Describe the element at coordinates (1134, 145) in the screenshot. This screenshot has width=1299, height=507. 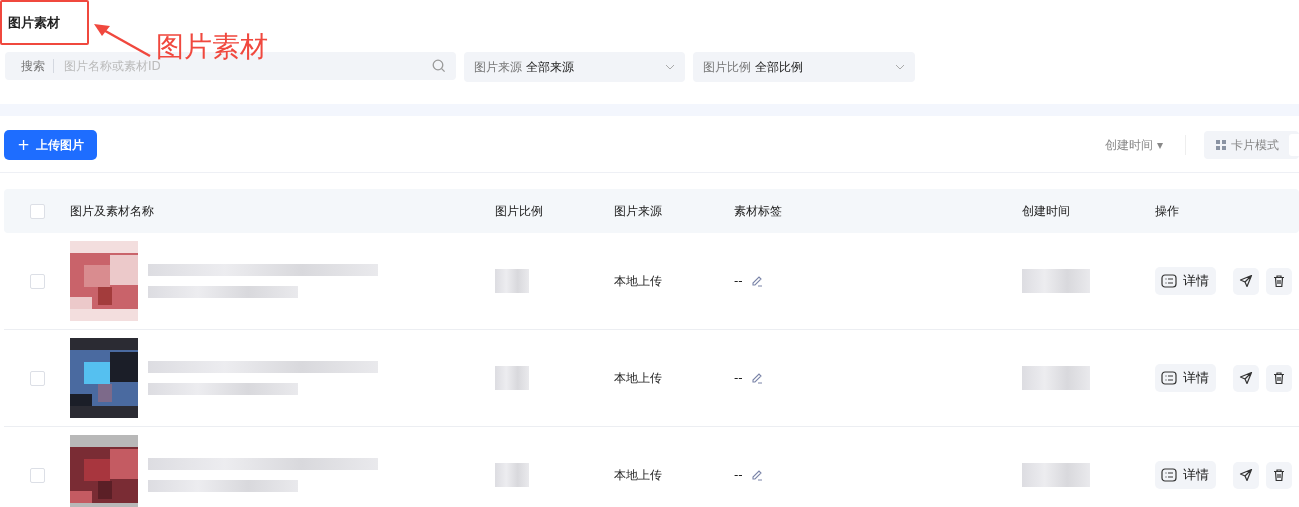
I see `sort-dropdown: 创建时间 ▾` at that location.